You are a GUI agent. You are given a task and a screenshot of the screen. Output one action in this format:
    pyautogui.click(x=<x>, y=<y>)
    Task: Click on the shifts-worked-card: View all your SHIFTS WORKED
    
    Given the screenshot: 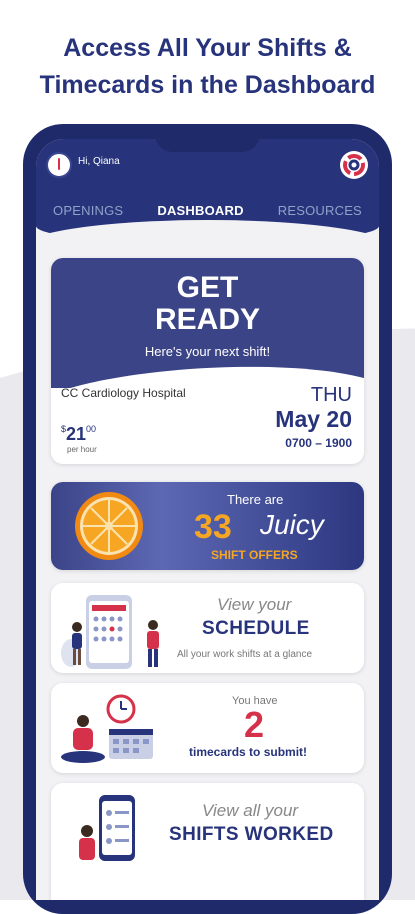 What is the action you would take?
    pyautogui.click(x=207, y=841)
    